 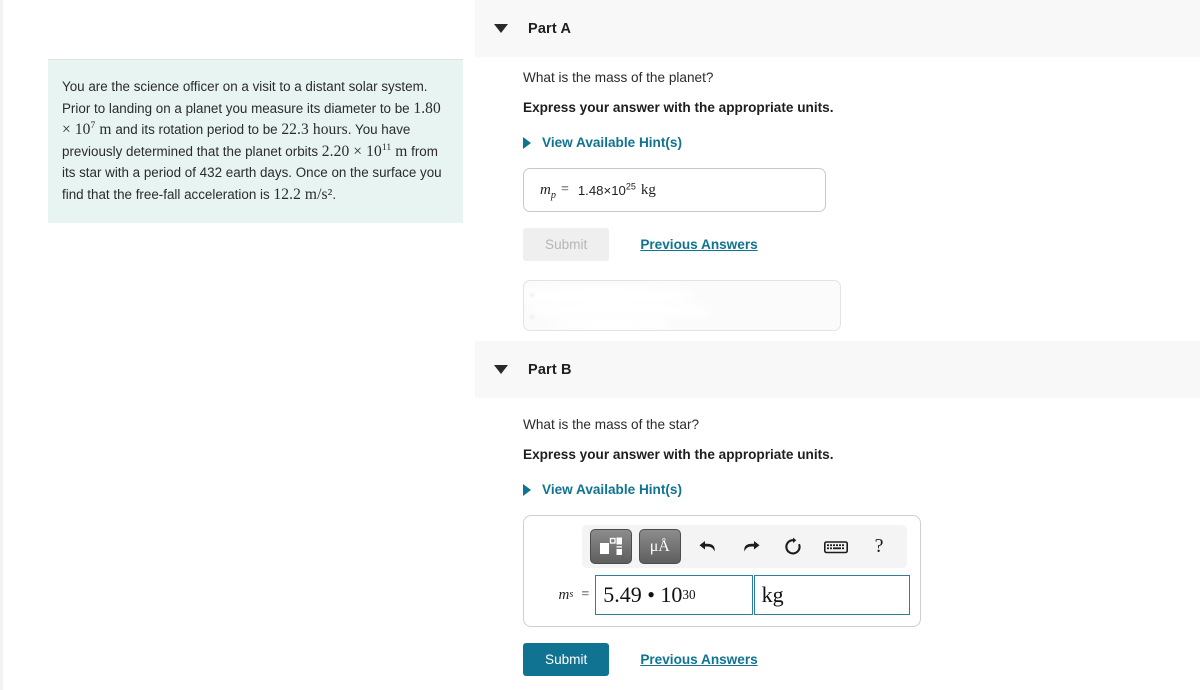 What do you see at coordinates (550, 369) in the screenshot?
I see `part-b-title: Part B` at bounding box center [550, 369].